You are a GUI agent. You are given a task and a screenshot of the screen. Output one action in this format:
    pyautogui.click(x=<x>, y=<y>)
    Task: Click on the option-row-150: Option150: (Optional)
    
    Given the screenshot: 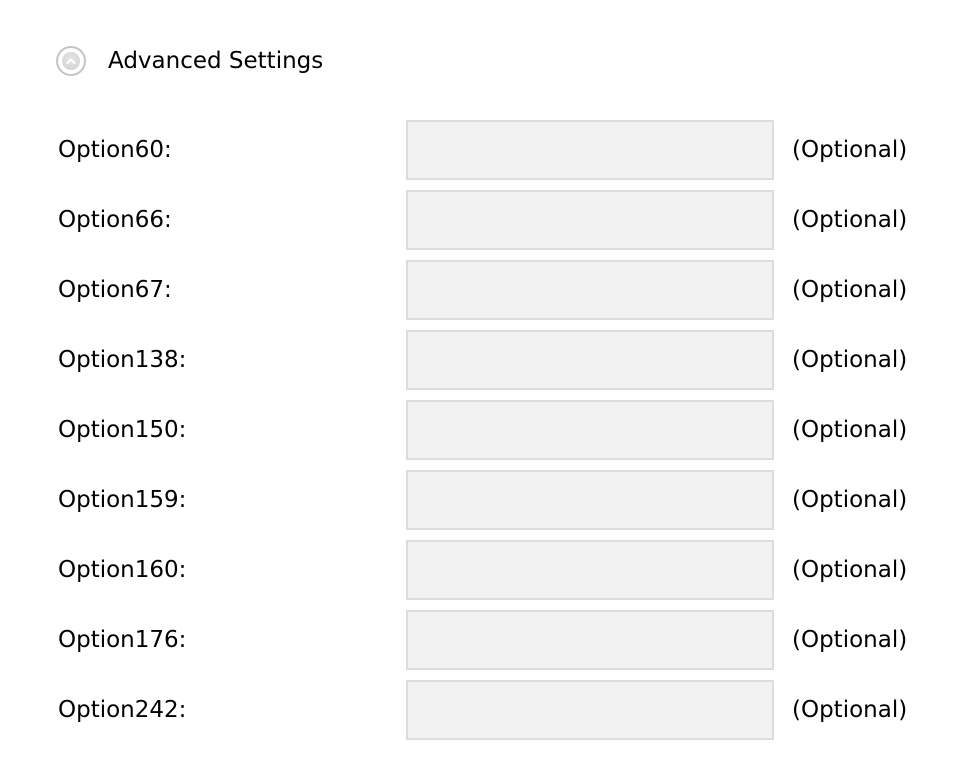 What is the action you would take?
    pyautogui.click(x=498, y=430)
    